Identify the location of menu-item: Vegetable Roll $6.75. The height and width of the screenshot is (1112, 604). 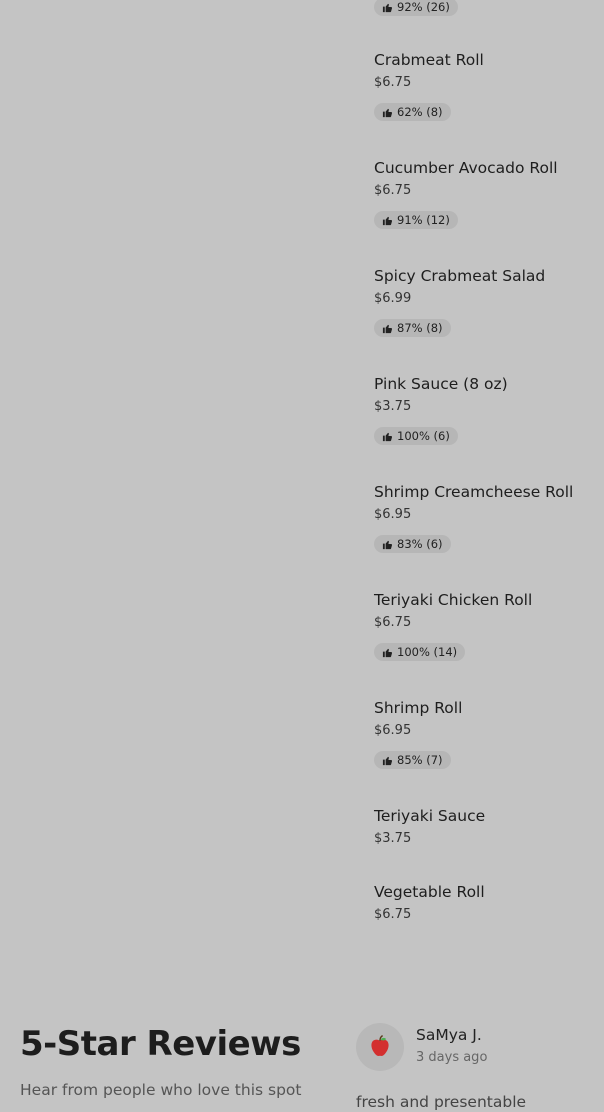
(489, 902).